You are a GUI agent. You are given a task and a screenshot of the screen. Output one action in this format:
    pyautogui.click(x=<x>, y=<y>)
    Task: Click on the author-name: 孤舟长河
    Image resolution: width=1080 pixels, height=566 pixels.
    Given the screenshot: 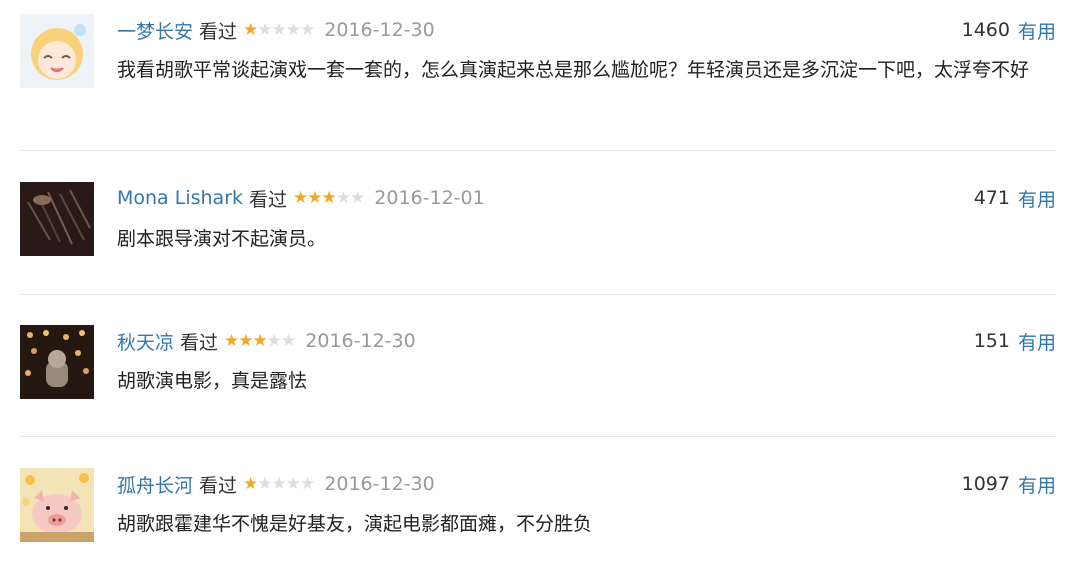 What is the action you would take?
    pyautogui.click(x=155, y=484)
    